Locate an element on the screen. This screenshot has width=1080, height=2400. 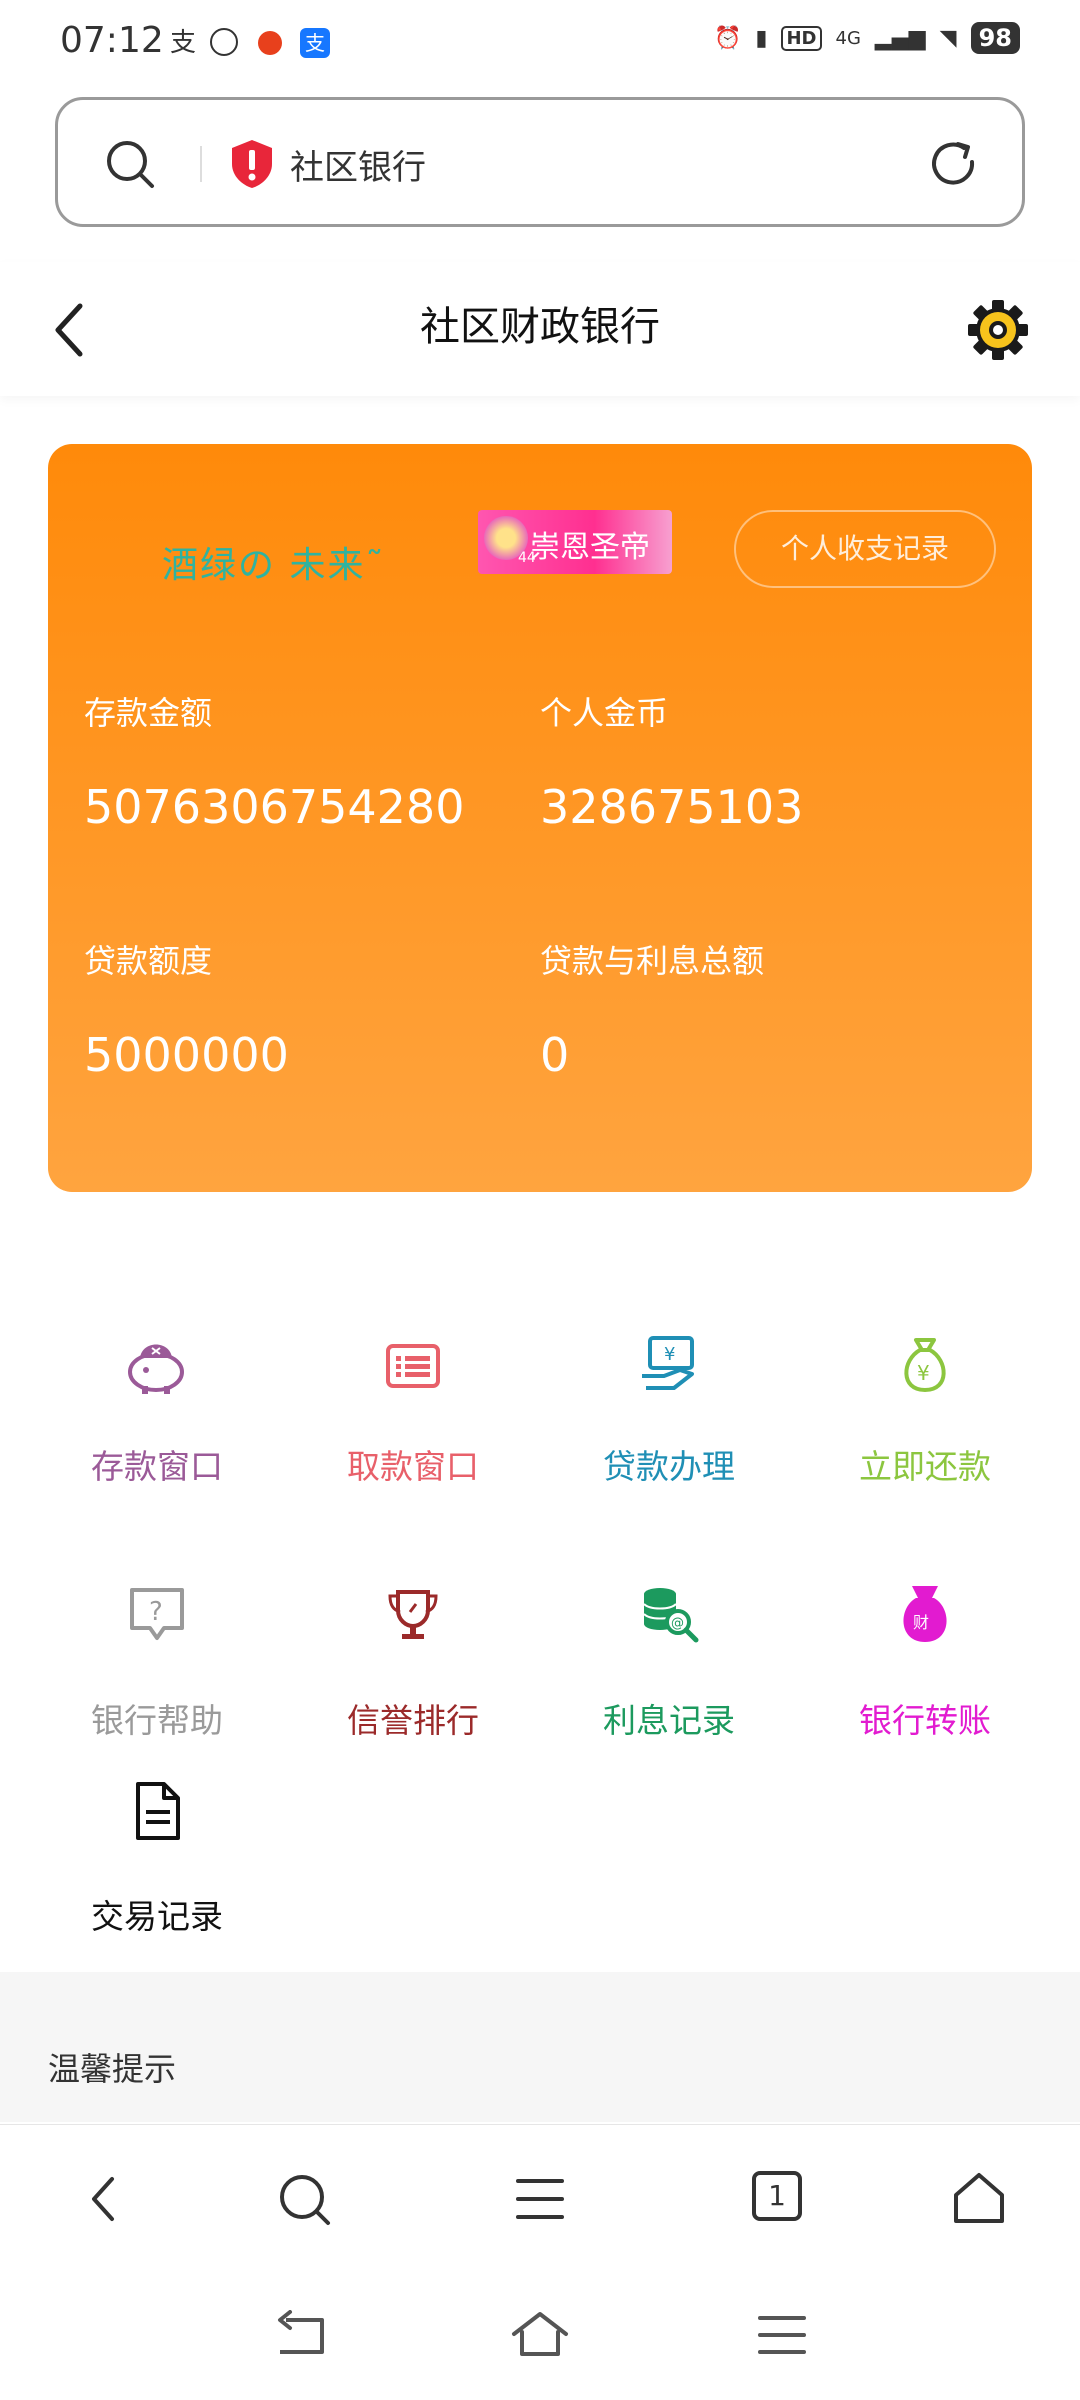
personal-records-button: 个人收支记录 is located at coordinates (865, 549).